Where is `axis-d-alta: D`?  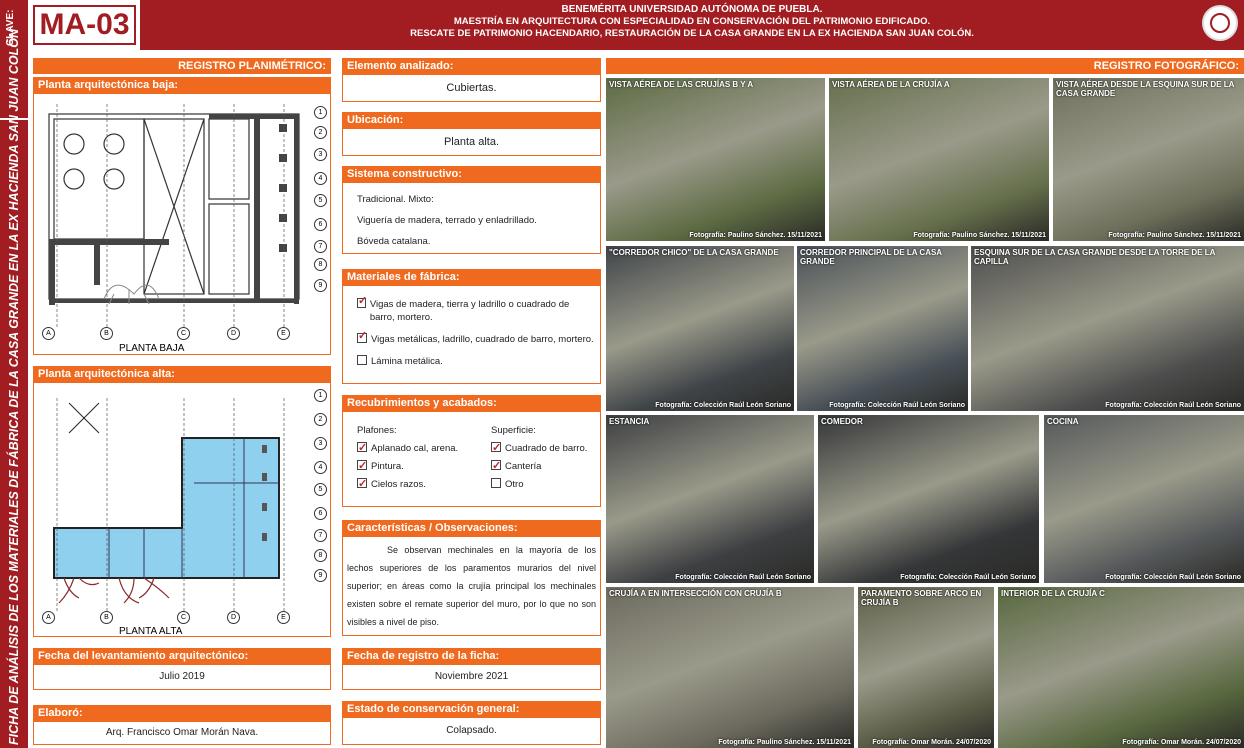
axis-d-alta: D is located at coordinates (233, 617).